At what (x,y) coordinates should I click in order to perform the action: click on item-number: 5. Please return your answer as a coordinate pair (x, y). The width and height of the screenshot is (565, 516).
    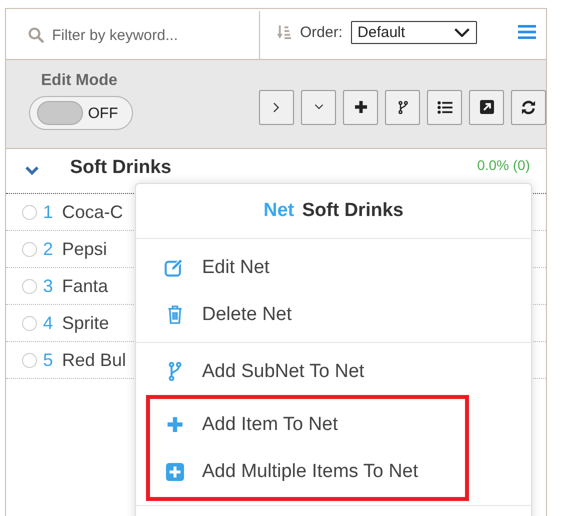
    Looking at the image, I should click on (48, 360).